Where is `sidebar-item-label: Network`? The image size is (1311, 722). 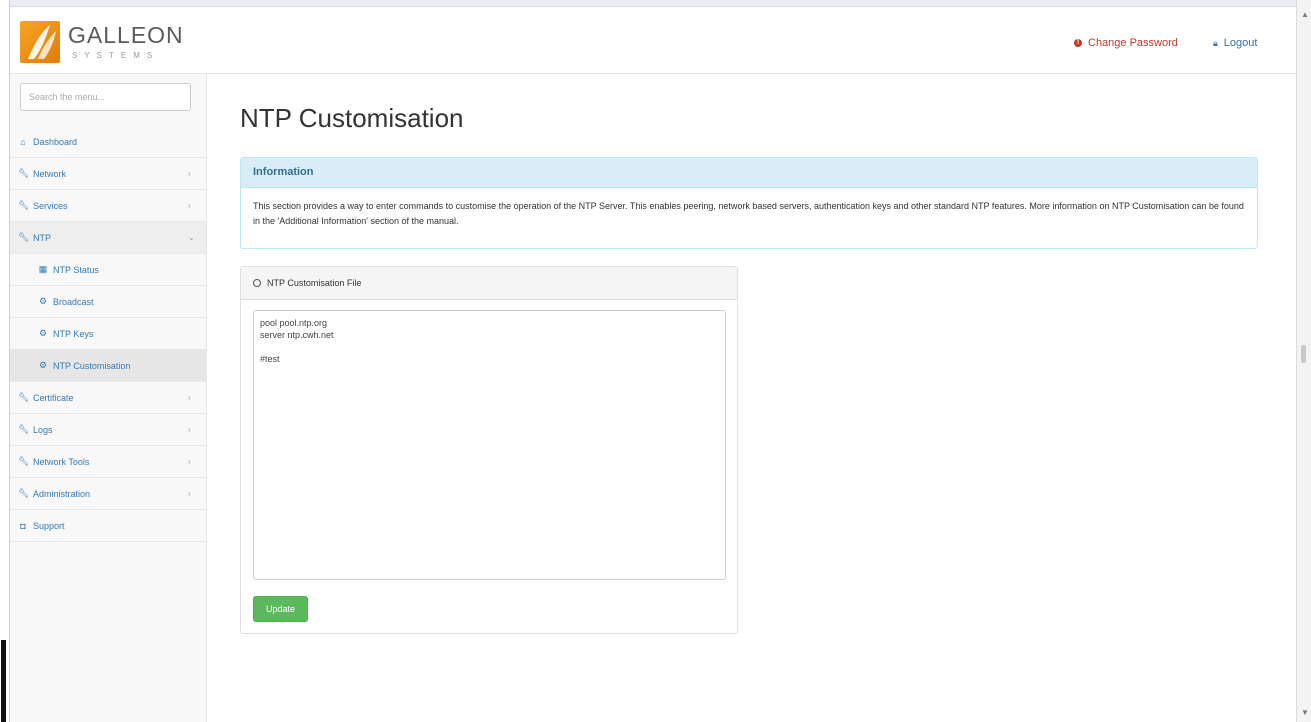 sidebar-item-label: Network is located at coordinates (50, 173).